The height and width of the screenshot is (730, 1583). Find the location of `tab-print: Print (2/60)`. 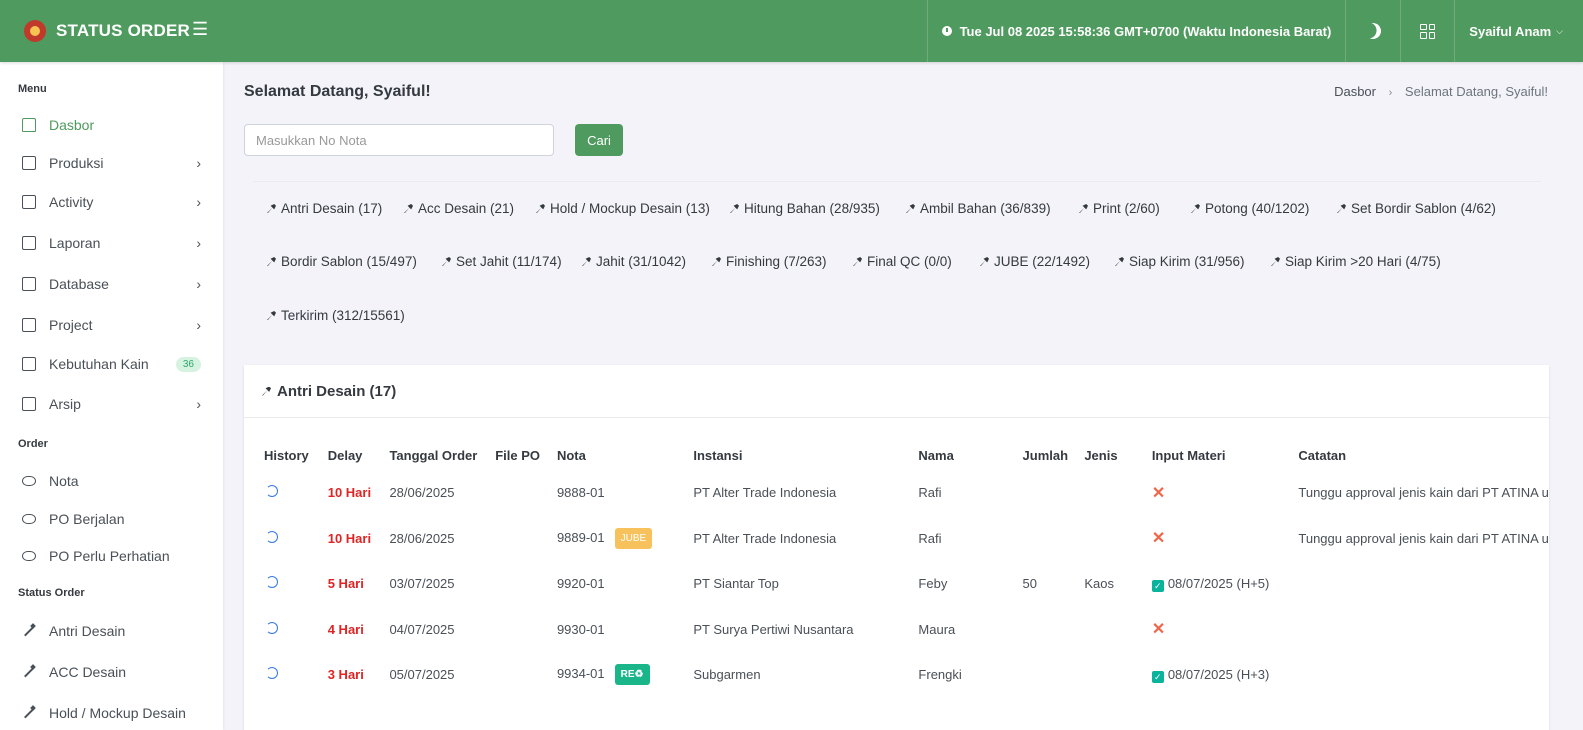

tab-print: Print (2/60) is located at coordinates (1119, 208).